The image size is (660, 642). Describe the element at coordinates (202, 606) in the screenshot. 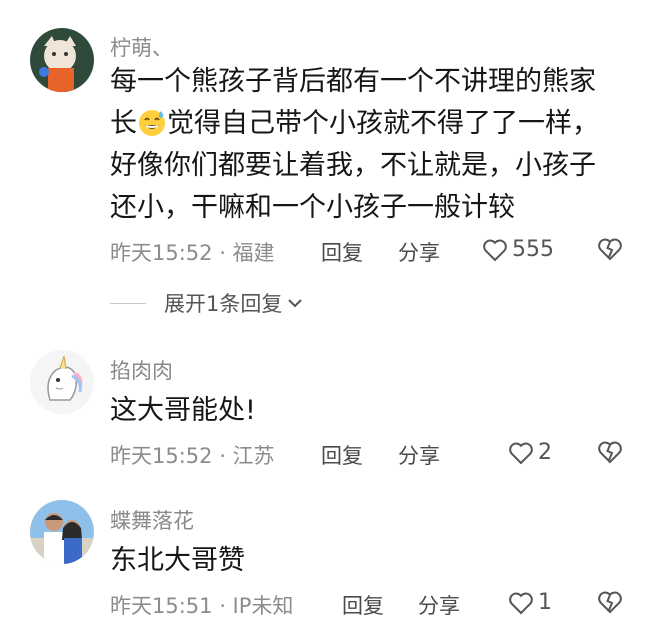

I see `timestamp-location: 昨天15:51 · IP未知` at that location.